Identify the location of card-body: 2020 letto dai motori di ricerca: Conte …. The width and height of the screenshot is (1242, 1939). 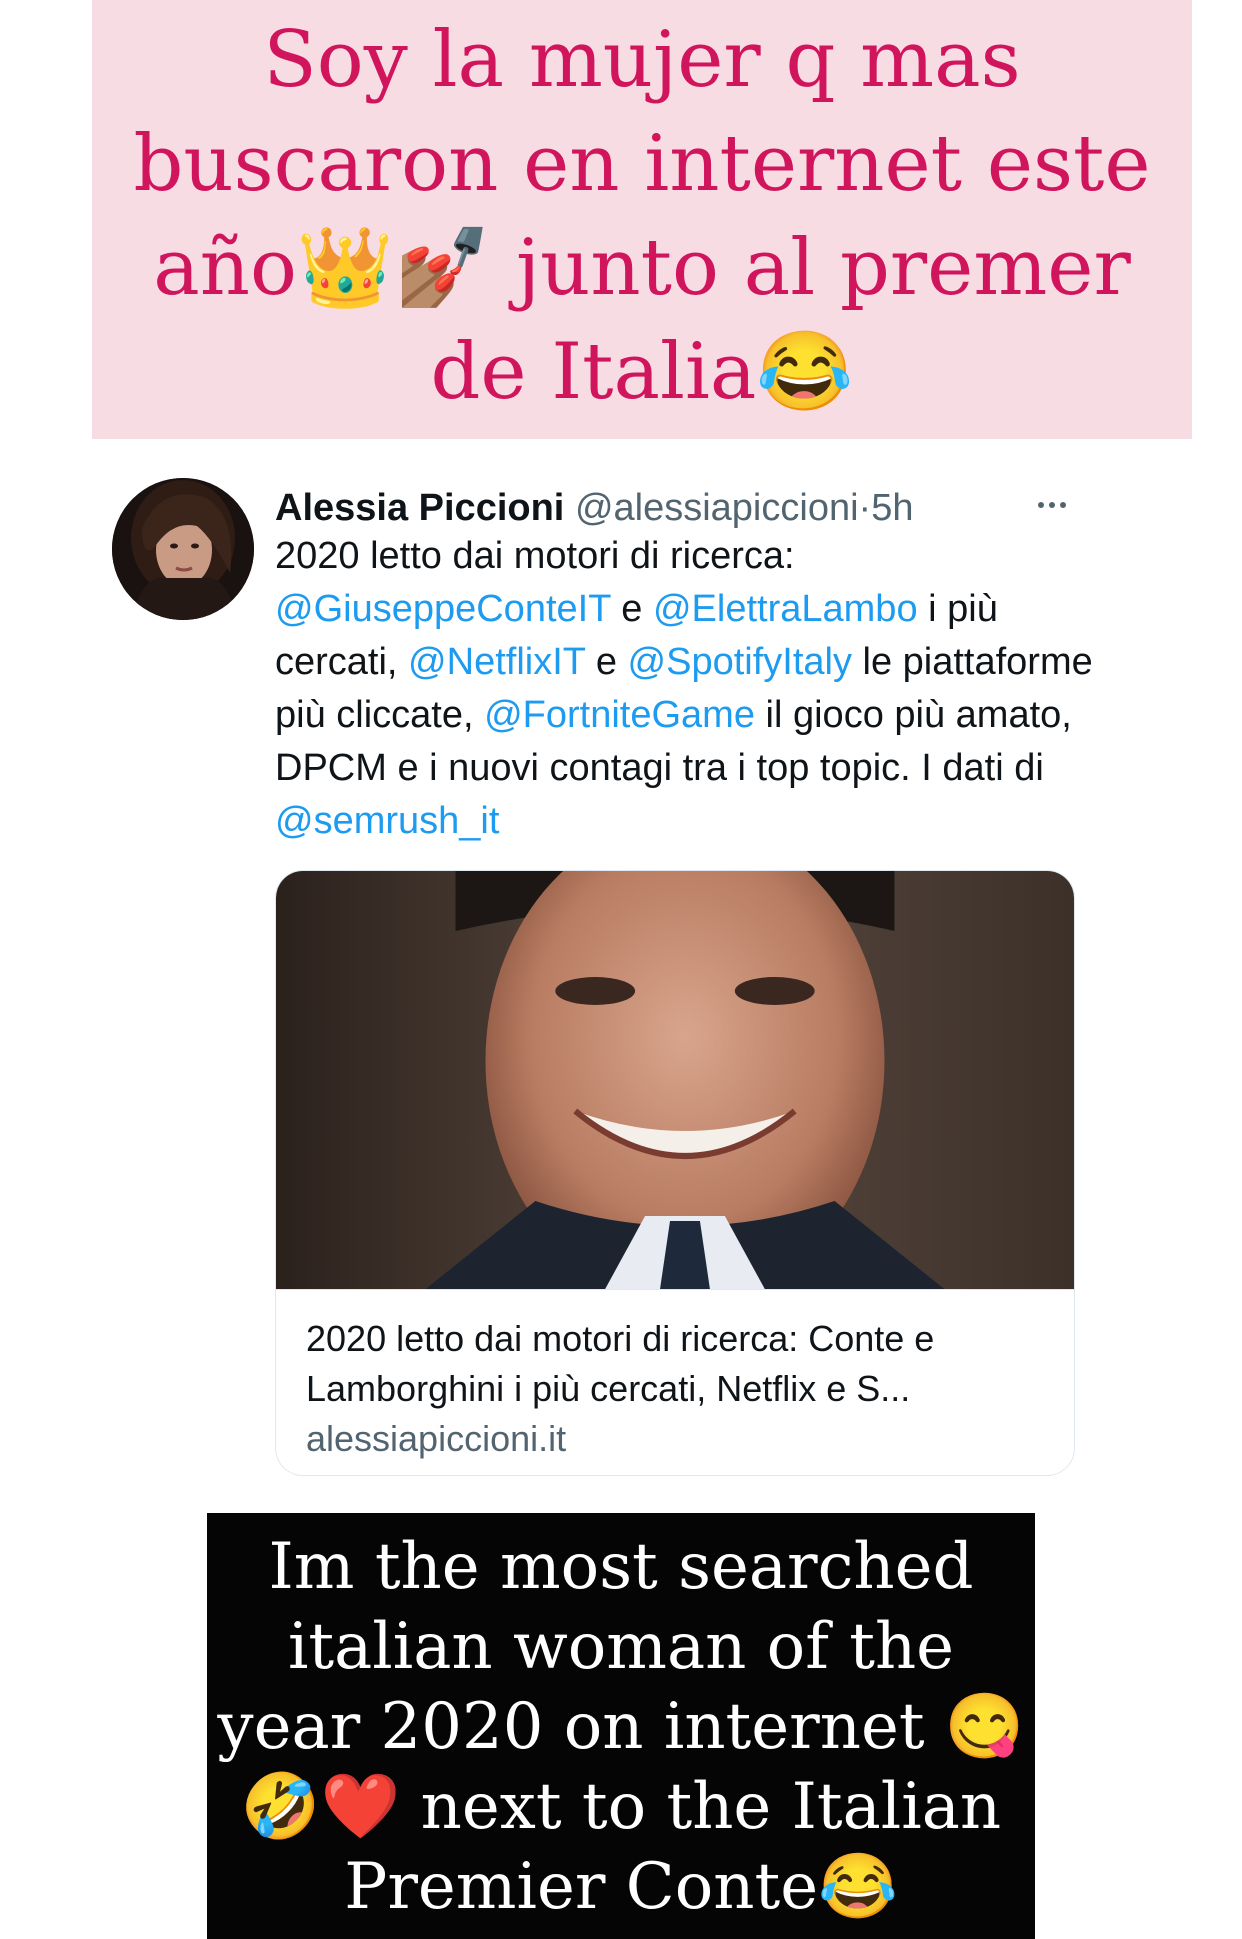
(675, 1376).